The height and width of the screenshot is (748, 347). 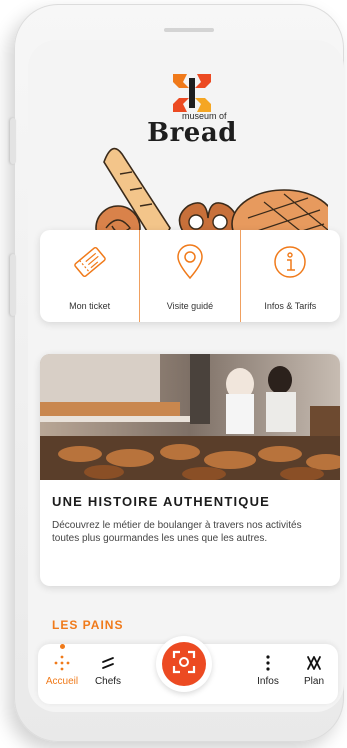 What do you see at coordinates (108, 663) in the screenshot?
I see `chefs-icon` at bounding box center [108, 663].